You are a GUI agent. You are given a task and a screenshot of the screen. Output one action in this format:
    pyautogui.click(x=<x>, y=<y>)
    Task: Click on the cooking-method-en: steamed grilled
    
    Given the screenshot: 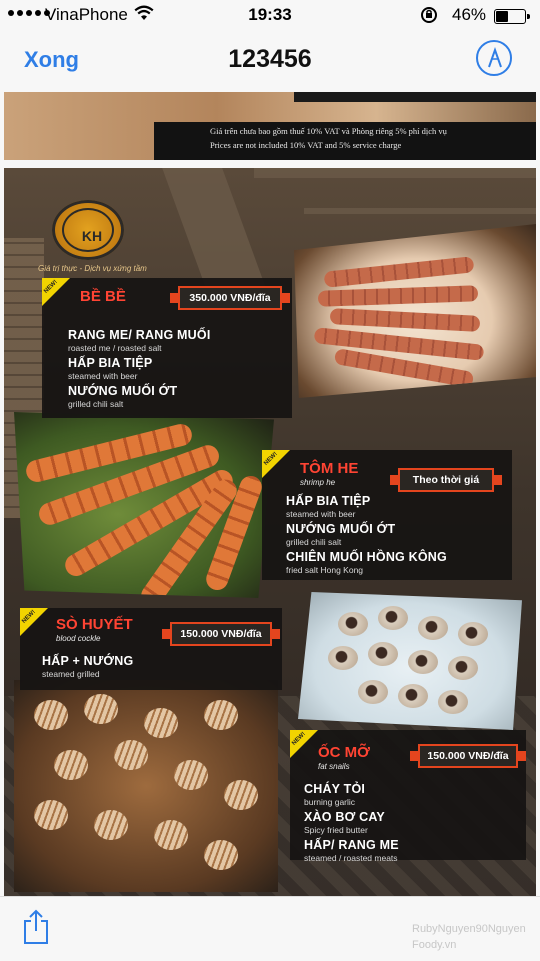 What is the action you would take?
    pyautogui.click(x=71, y=674)
    